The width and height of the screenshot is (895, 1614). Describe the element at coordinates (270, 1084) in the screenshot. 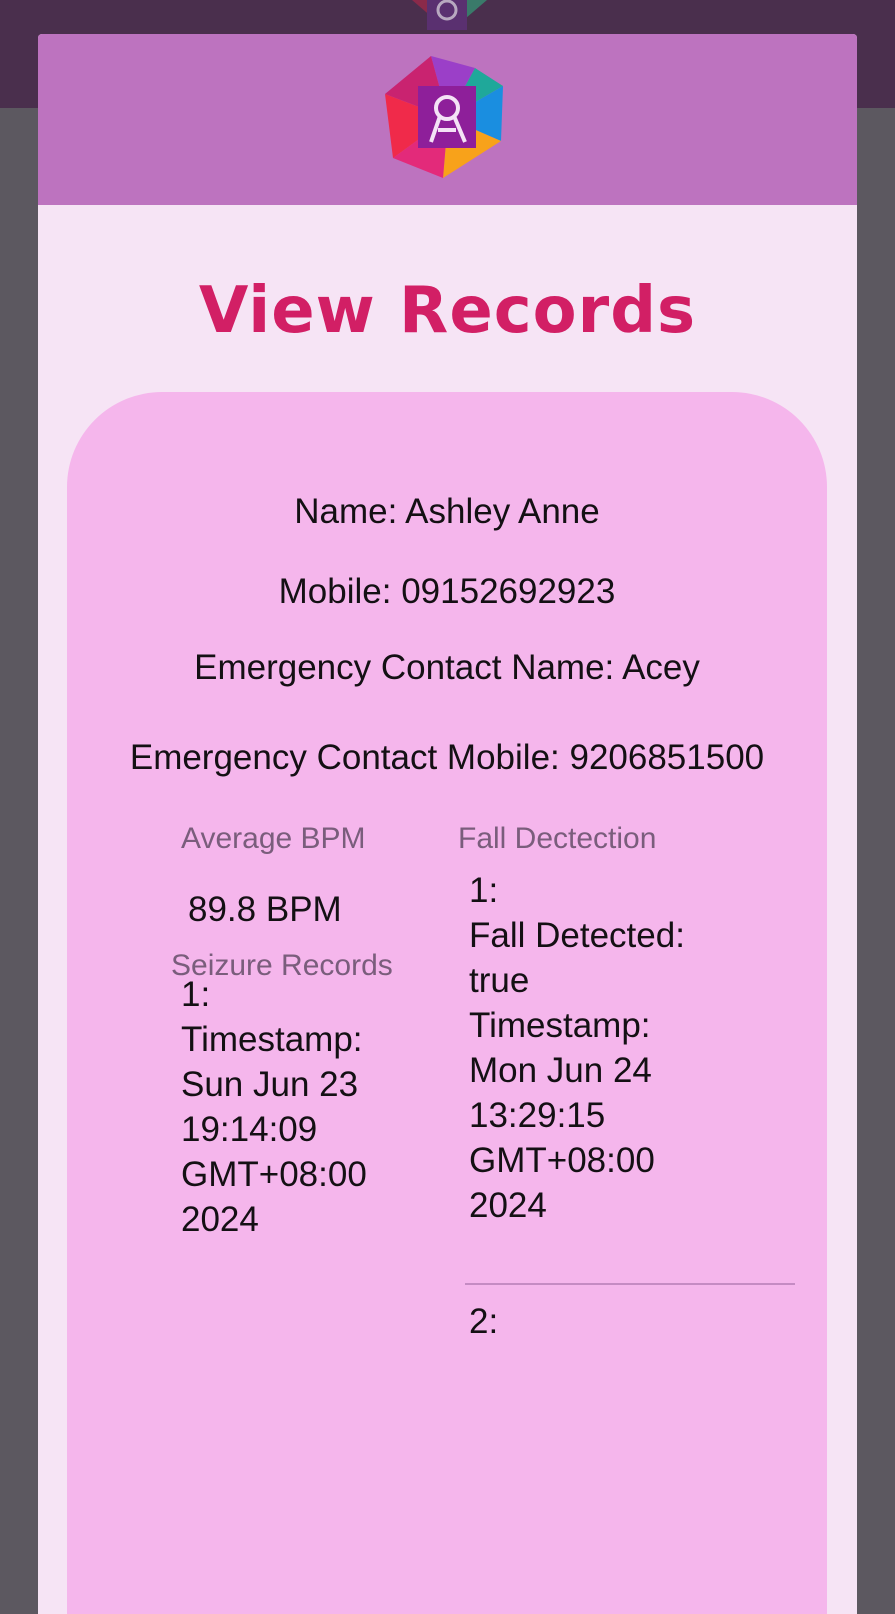

I see `seizure-record-line: Sun Jun 23` at that location.